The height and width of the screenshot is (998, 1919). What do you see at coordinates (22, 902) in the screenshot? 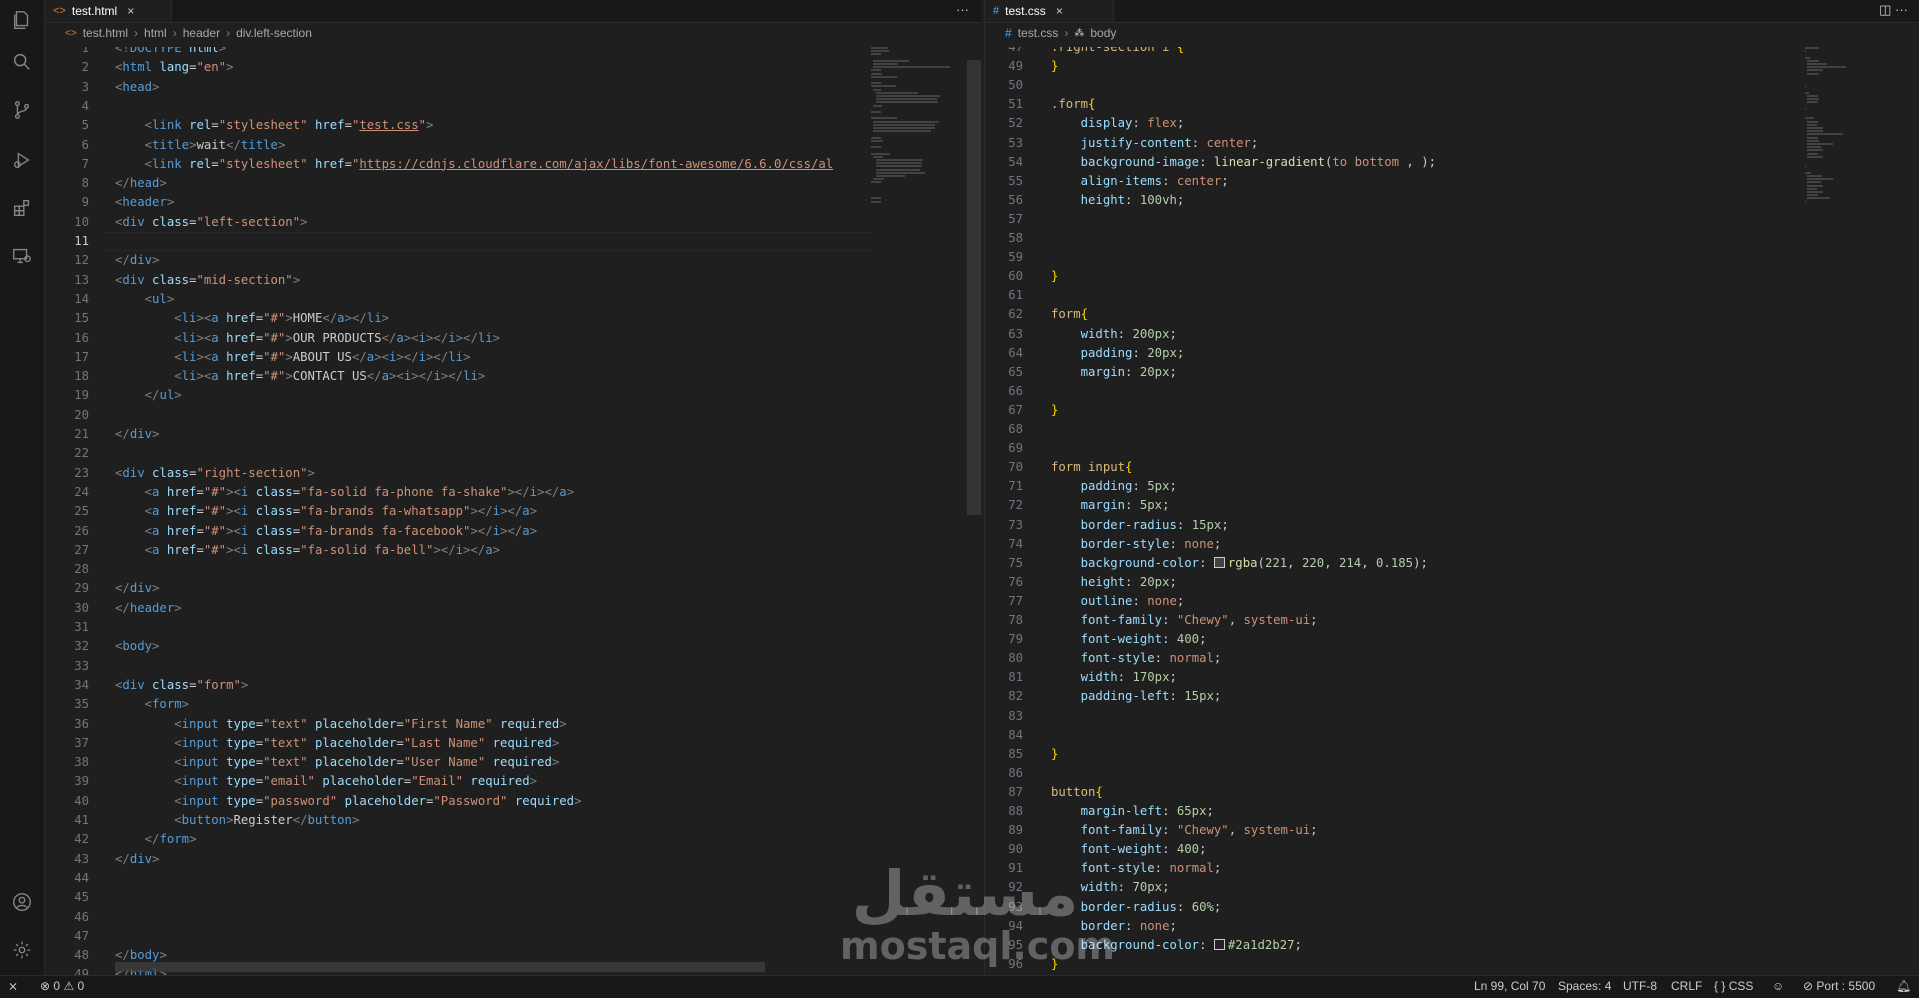
I see `account-icon` at bounding box center [22, 902].